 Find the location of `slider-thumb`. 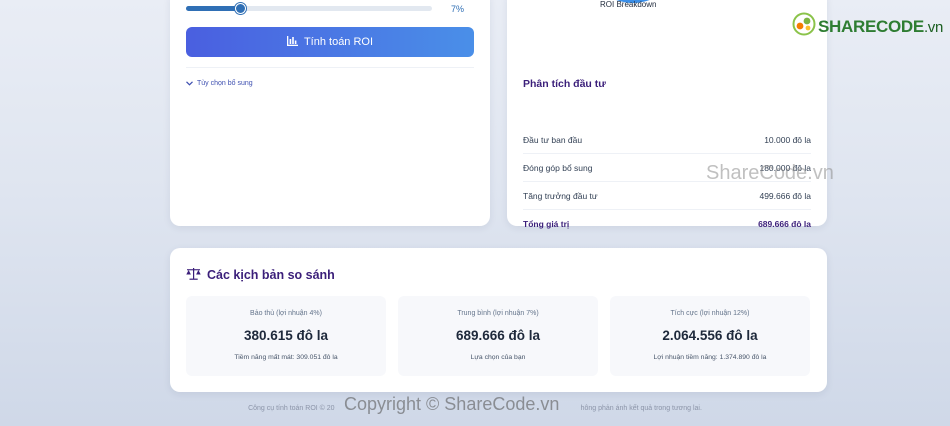

slider-thumb is located at coordinates (241, 8).